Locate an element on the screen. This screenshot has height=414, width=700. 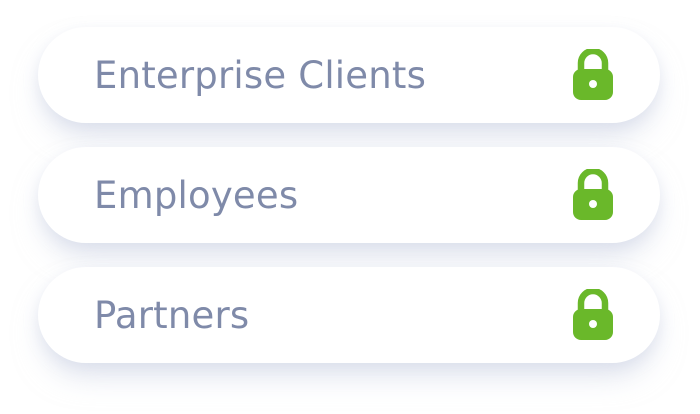
list-item-label: Employees is located at coordinates (196, 195).